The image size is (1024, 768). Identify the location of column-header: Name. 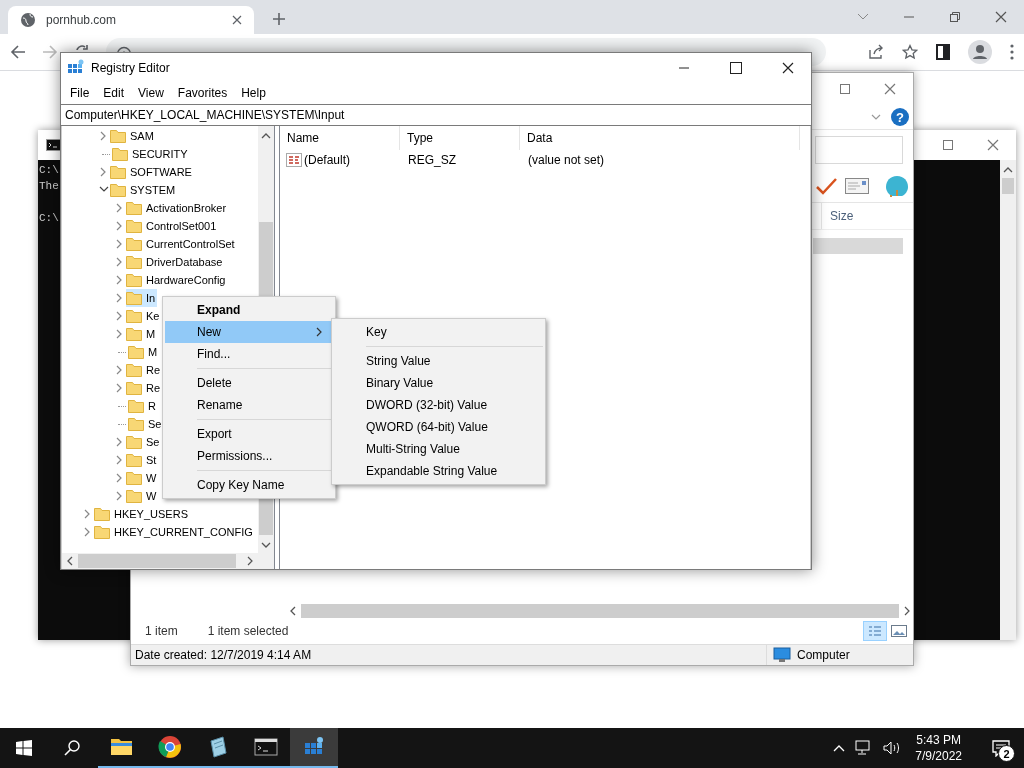
(340, 138).